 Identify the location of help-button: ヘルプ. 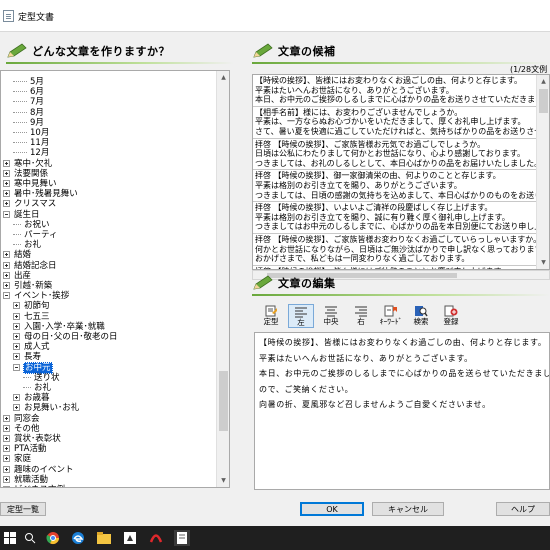
(523, 509).